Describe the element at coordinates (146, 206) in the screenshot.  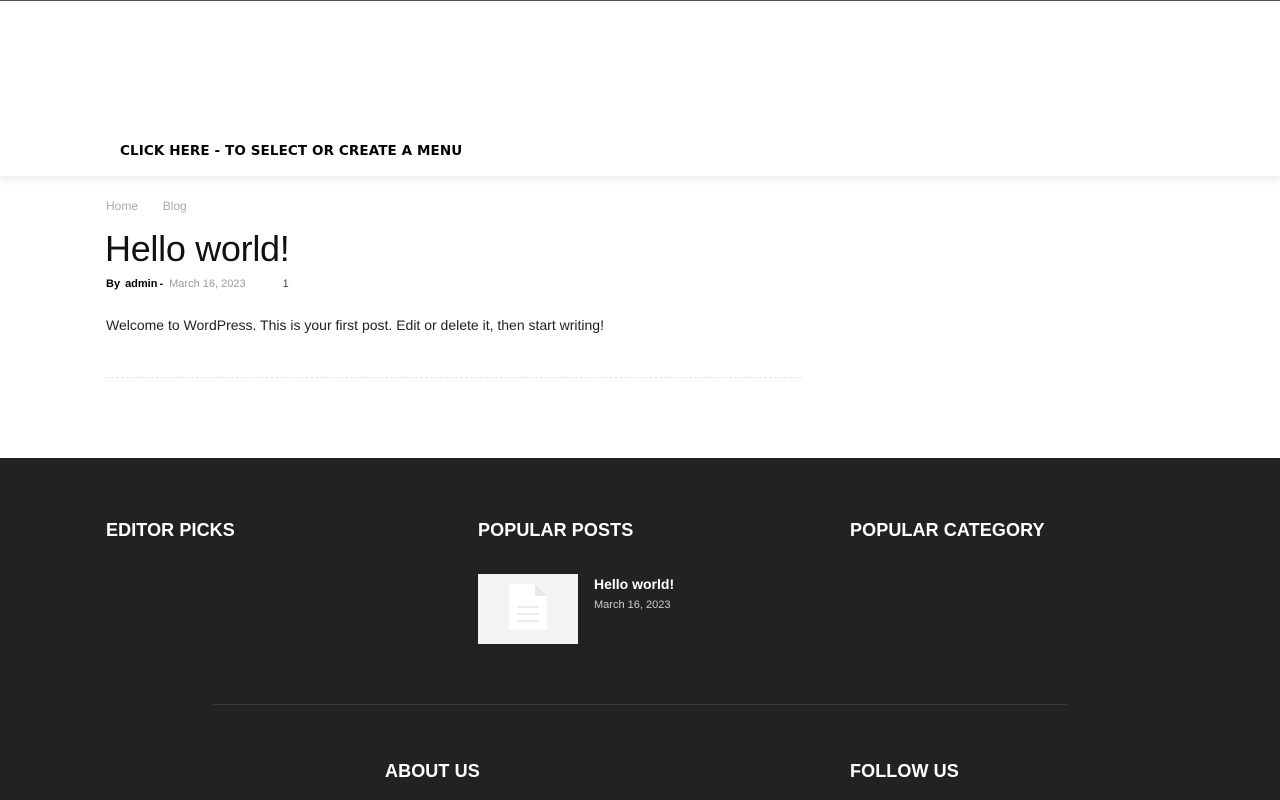
I see `breadcrumb: Home Blog` at that location.